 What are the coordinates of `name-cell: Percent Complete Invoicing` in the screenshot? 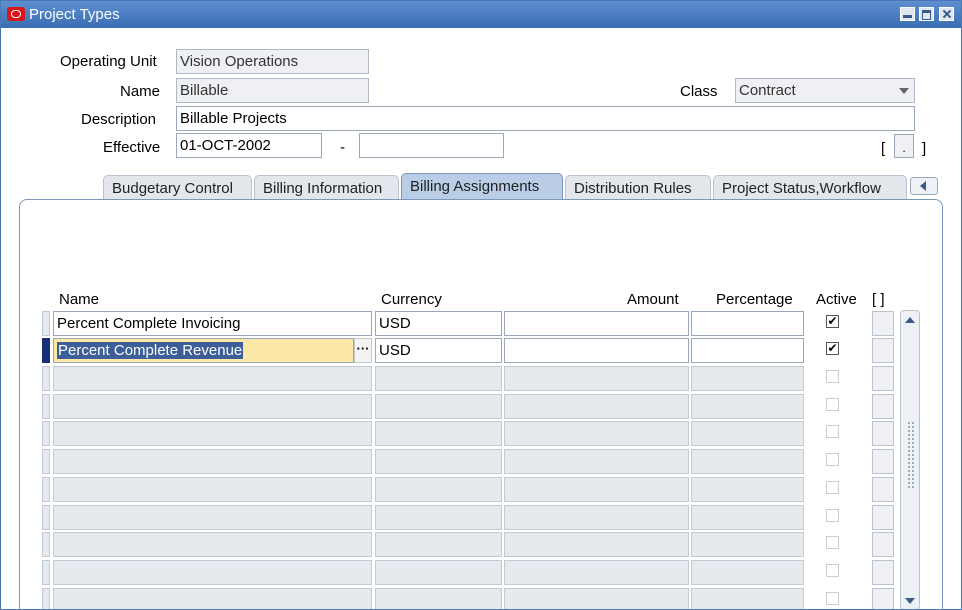 It's located at (212, 323).